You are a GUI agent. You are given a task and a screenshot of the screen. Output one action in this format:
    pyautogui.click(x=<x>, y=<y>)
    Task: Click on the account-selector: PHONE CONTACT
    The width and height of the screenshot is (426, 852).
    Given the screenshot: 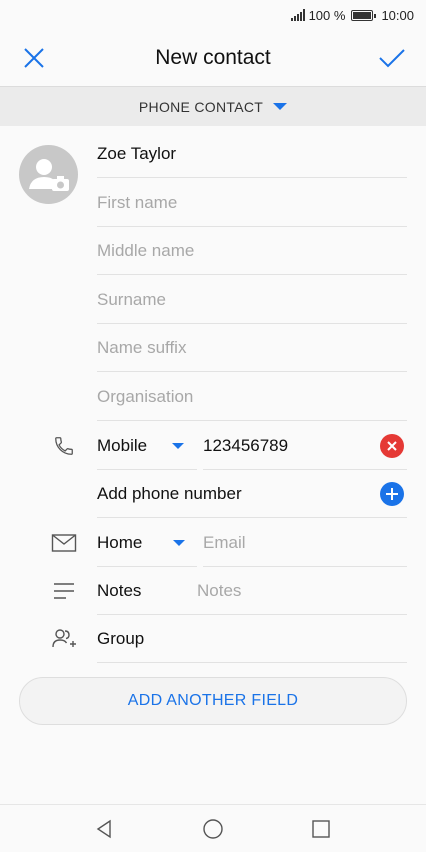 What is the action you would take?
    pyautogui.click(x=213, y=106)
    